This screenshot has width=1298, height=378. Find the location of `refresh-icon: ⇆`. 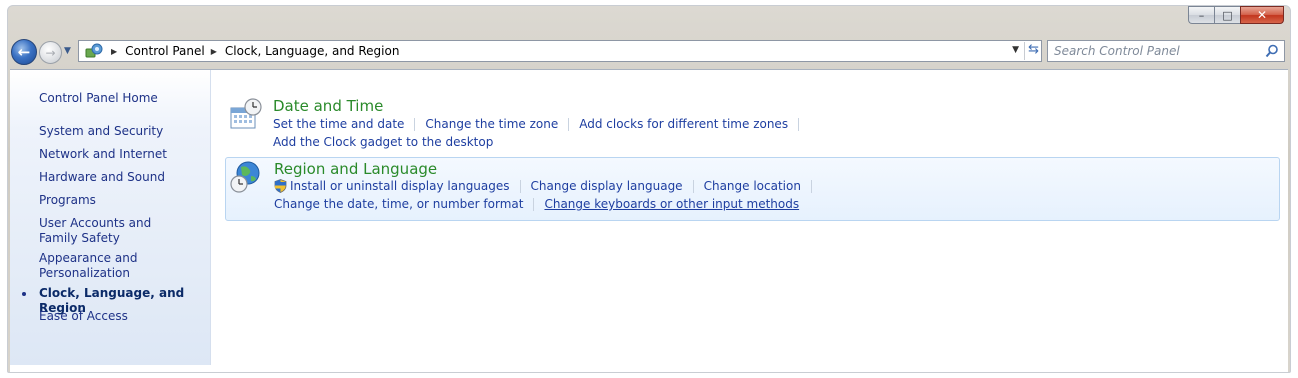

refresh-icon: ⇆ is located at coordinates (1031, 51).